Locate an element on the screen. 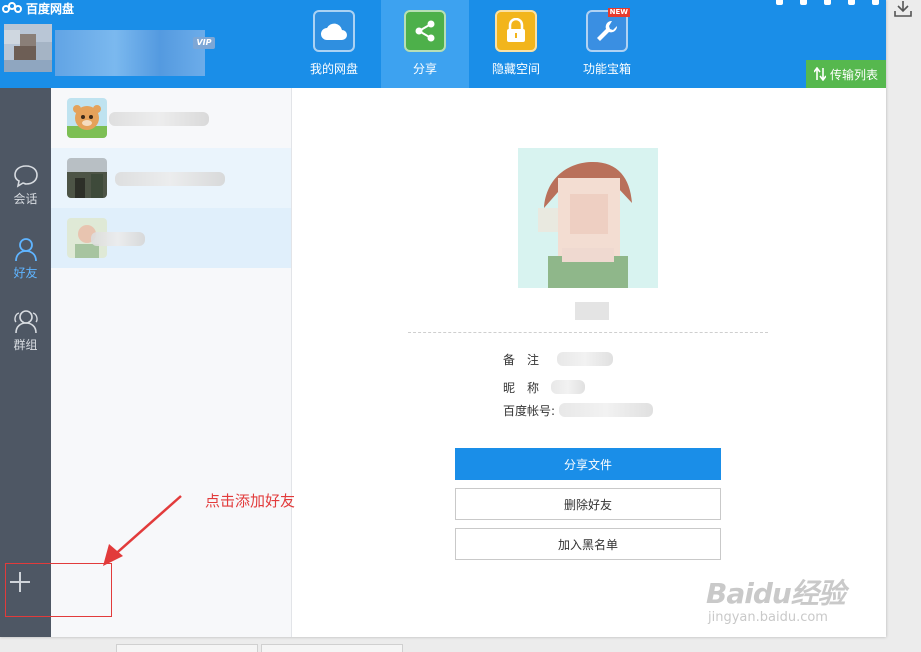 The image size is (921, 652). sidebar-item-label: 群组 is located at coordinates (25, 345).